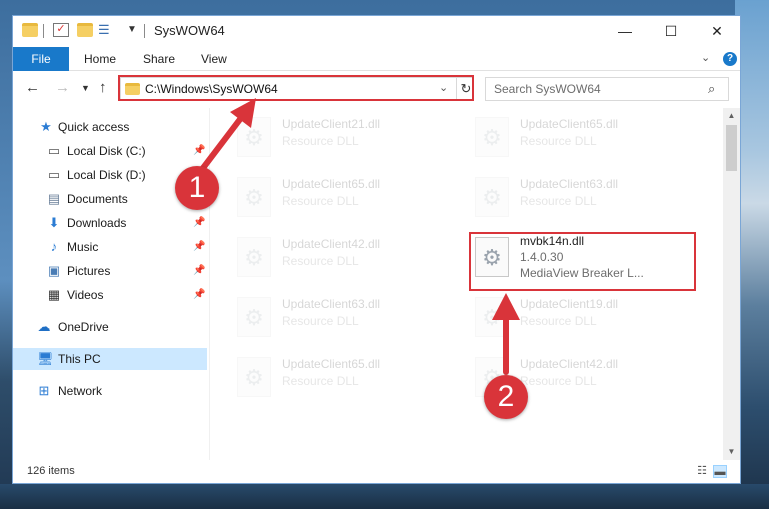 The width and height of the screenshot is (769, 509). What do you see at coordinates (197, 188) in the screenshot?
I see `step-1-callout: 1` at bounding box center [197, 188].